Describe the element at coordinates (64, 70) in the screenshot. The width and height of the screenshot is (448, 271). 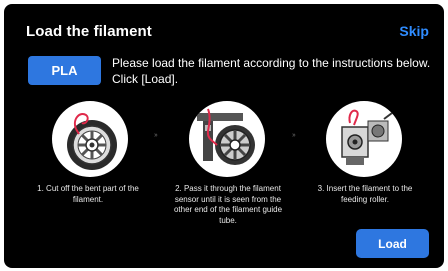
I see `filament-type-button: PLA` at that location.